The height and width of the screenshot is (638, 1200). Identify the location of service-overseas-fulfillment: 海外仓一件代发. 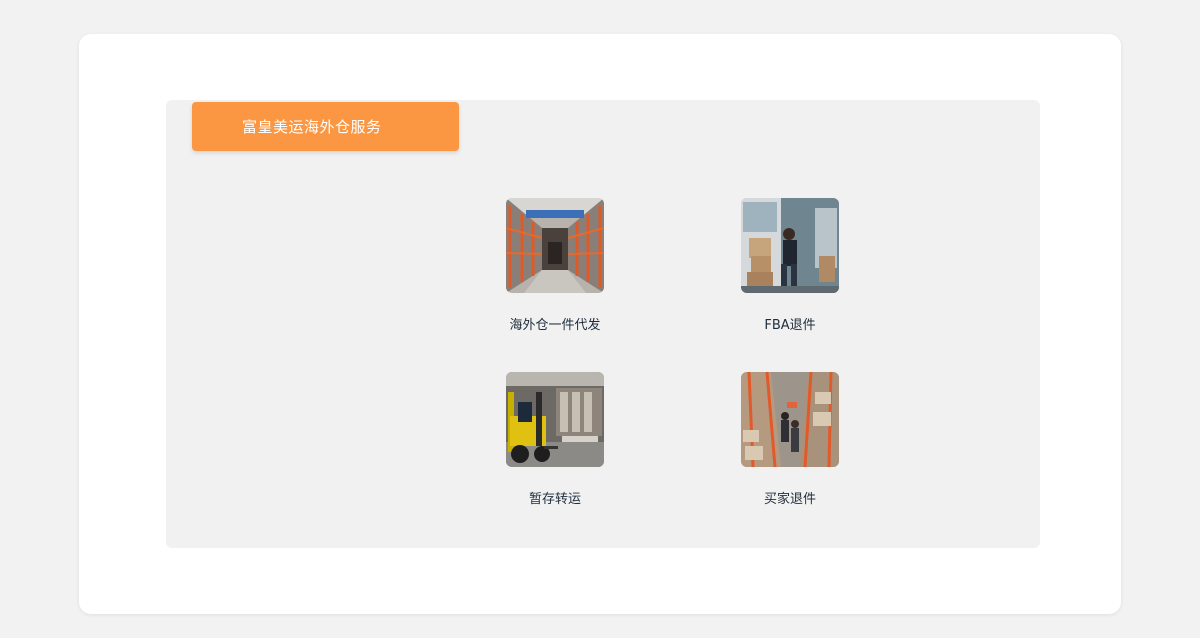
(555, 265).